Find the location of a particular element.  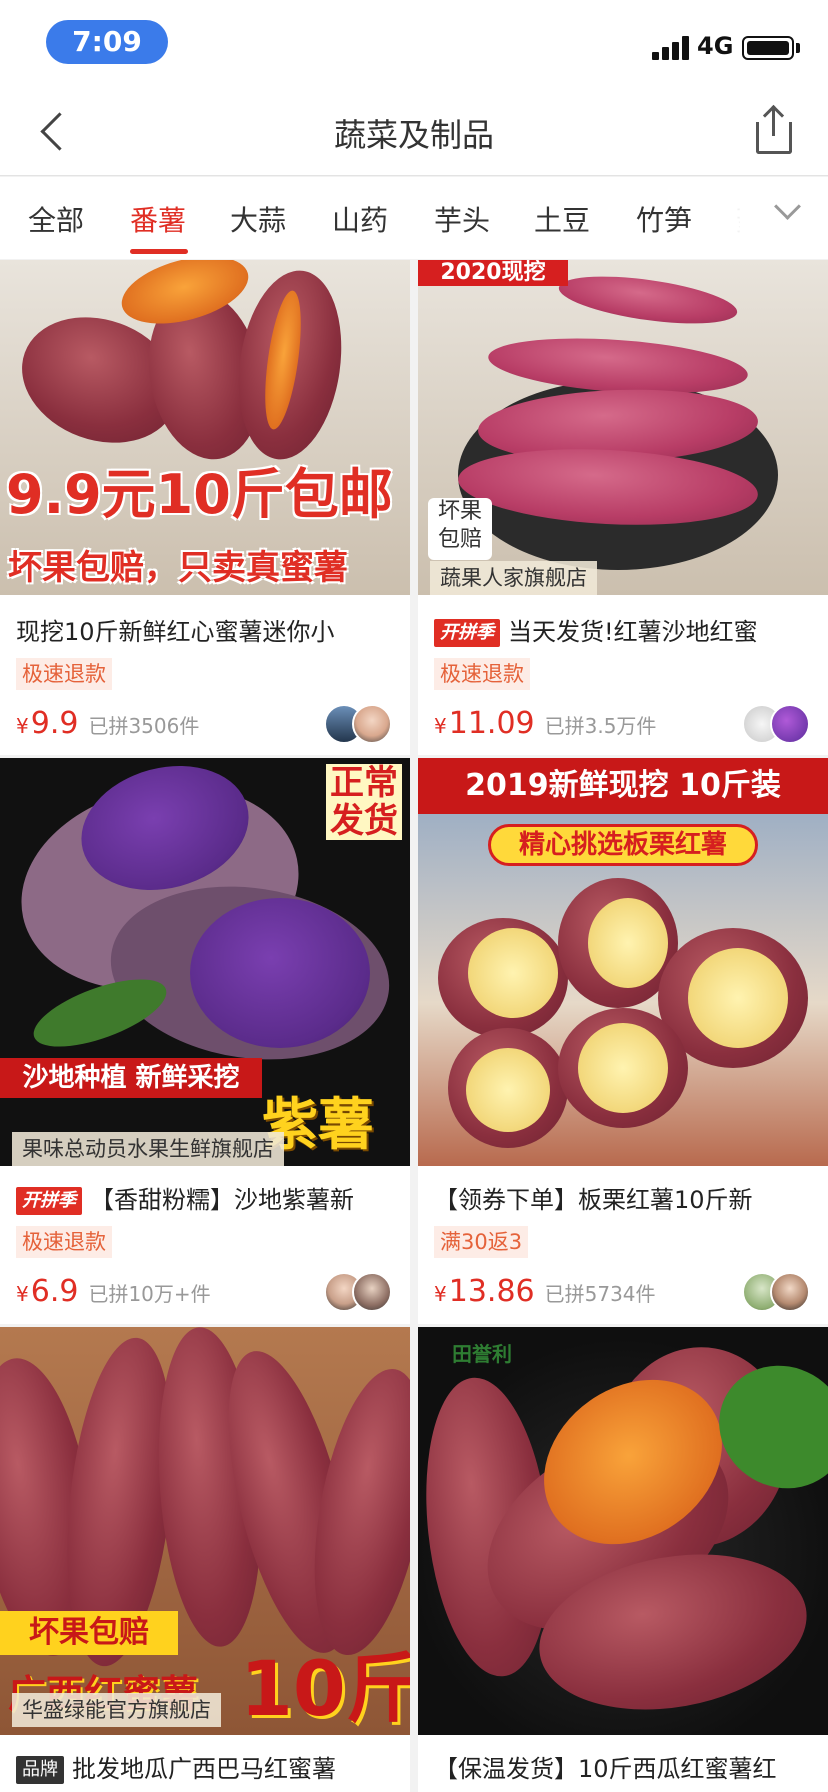

product-title: 【保温发货】10斤西瓜红蜜薯红 is located at coordinates (629, 1766).